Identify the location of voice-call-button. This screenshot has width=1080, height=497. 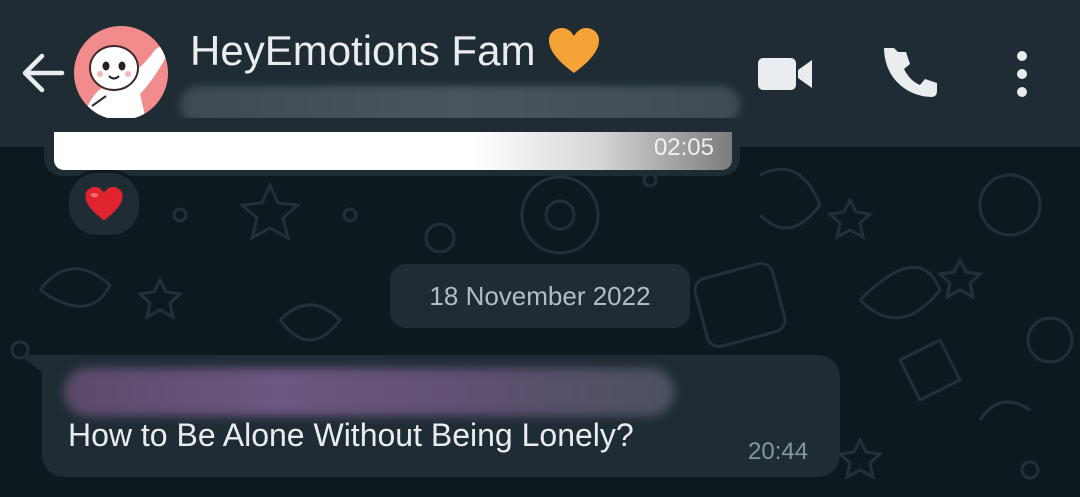
(911, 73).